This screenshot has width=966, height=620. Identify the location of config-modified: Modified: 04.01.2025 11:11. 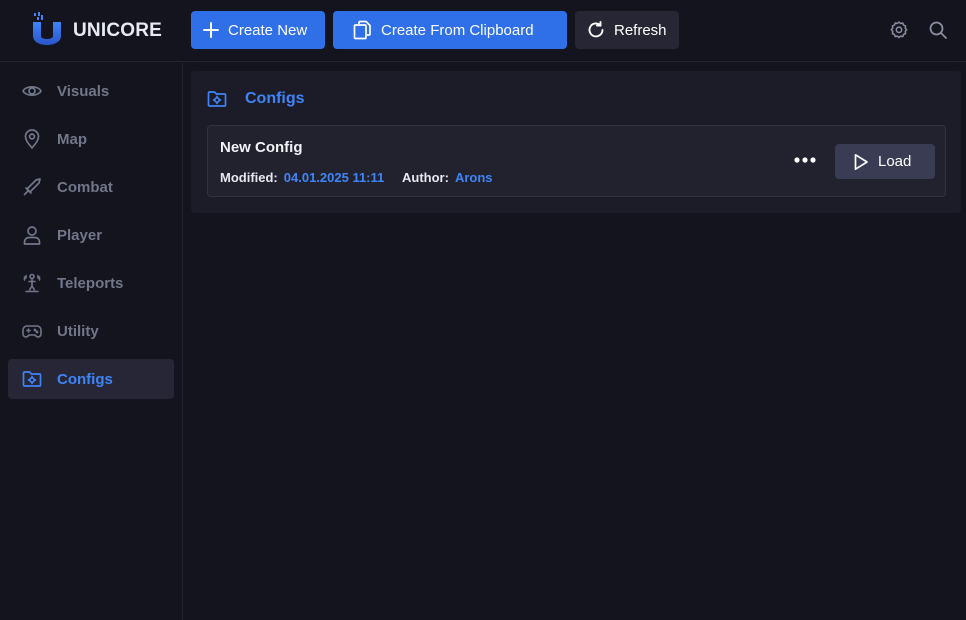
(302, 177).